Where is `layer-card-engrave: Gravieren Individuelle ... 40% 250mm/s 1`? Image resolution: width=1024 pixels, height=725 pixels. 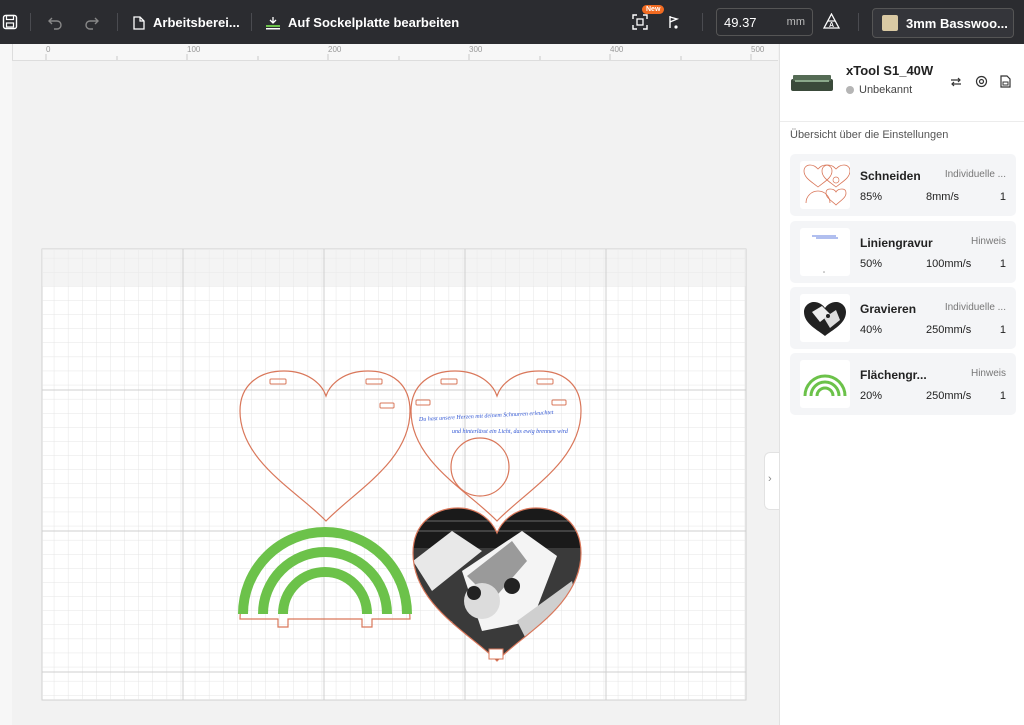
layer-card-engrave: Gravieren Individuelle ... 40% 250mm/s 1 is located at coordinates (903, 318).